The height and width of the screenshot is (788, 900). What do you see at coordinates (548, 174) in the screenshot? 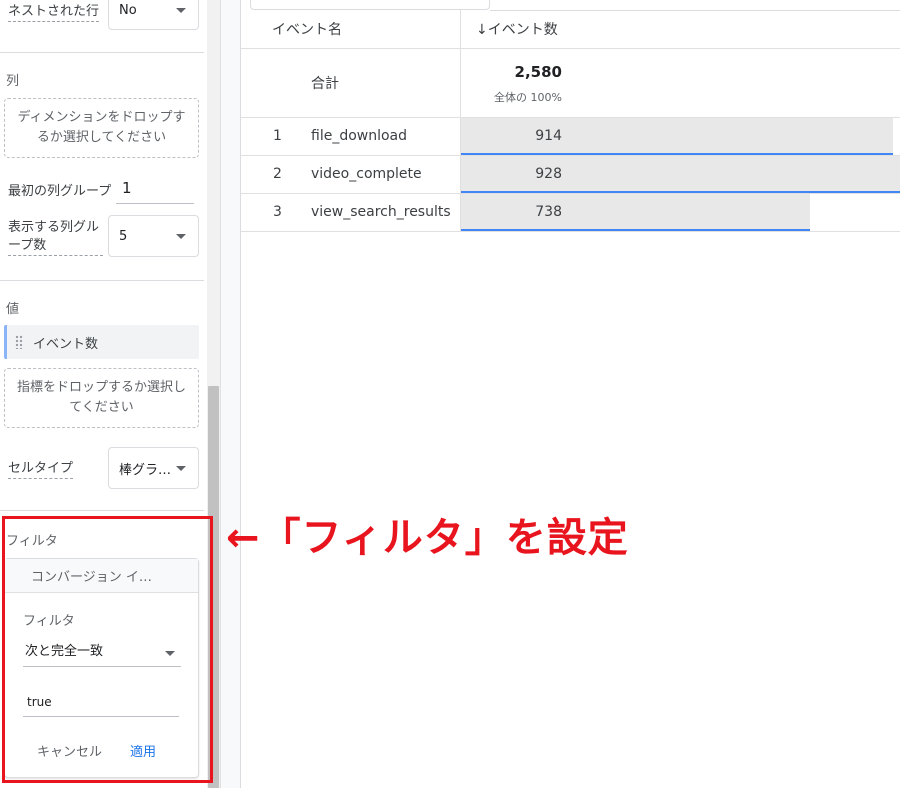
I see `row-event-count: 928` at bounding box center [548, 174].